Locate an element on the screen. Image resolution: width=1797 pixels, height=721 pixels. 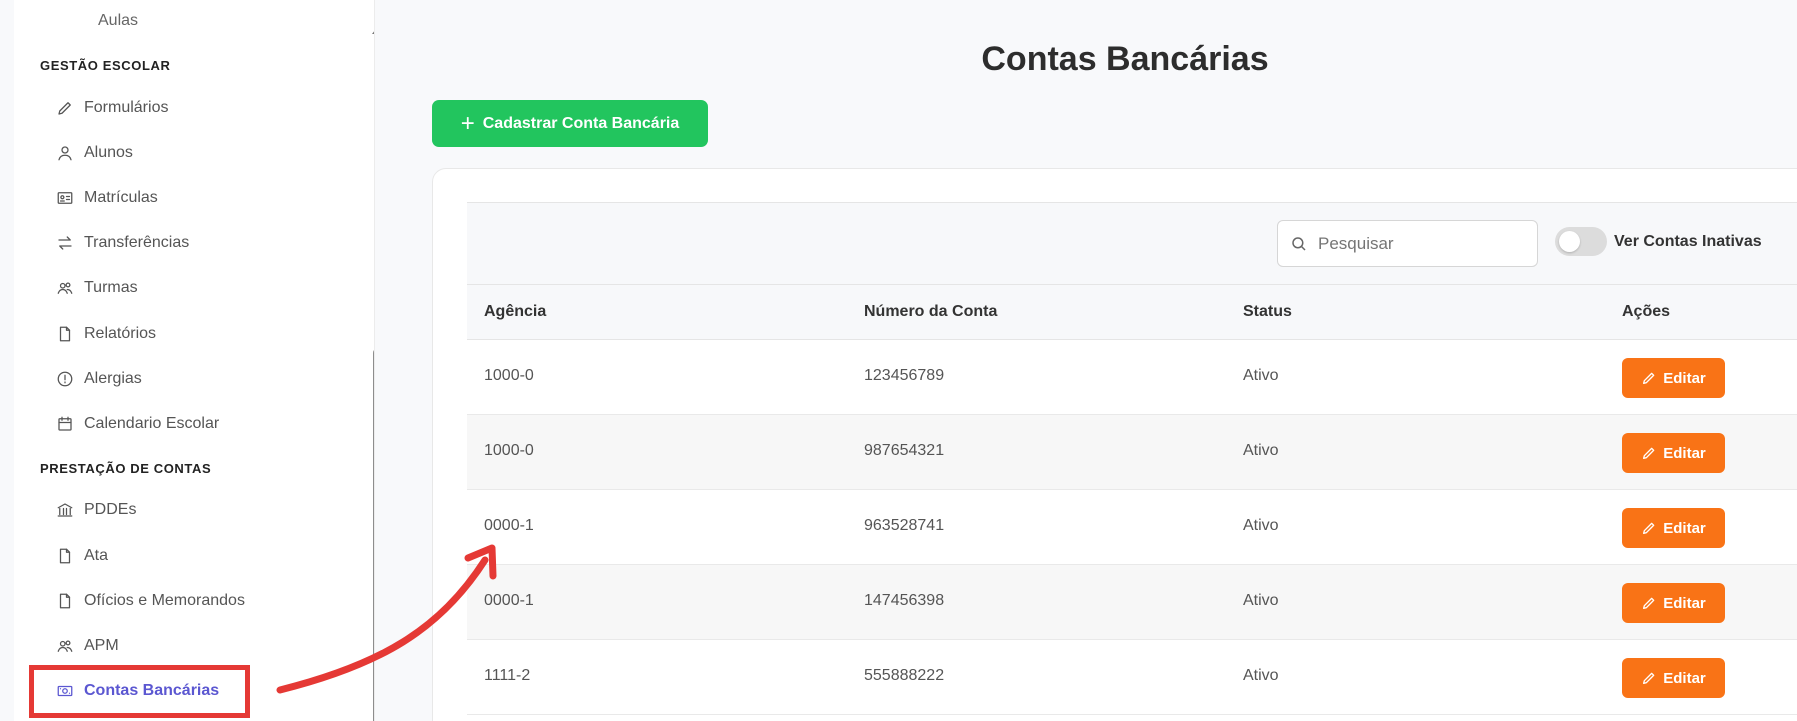
highlight-box is located at coordinates (139, 691).